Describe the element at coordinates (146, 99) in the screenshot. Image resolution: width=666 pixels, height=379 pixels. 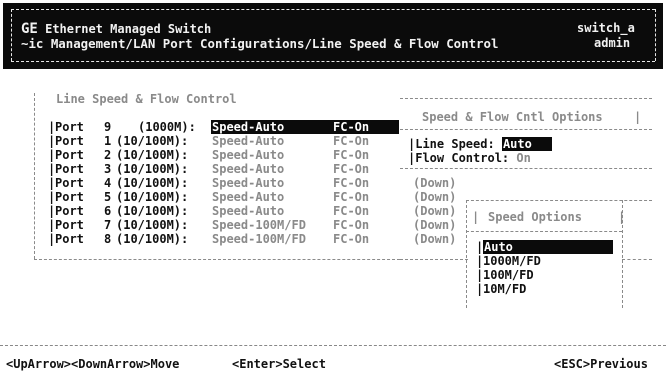
I see `panel-title: Line Speed & Flow Control` at that location.